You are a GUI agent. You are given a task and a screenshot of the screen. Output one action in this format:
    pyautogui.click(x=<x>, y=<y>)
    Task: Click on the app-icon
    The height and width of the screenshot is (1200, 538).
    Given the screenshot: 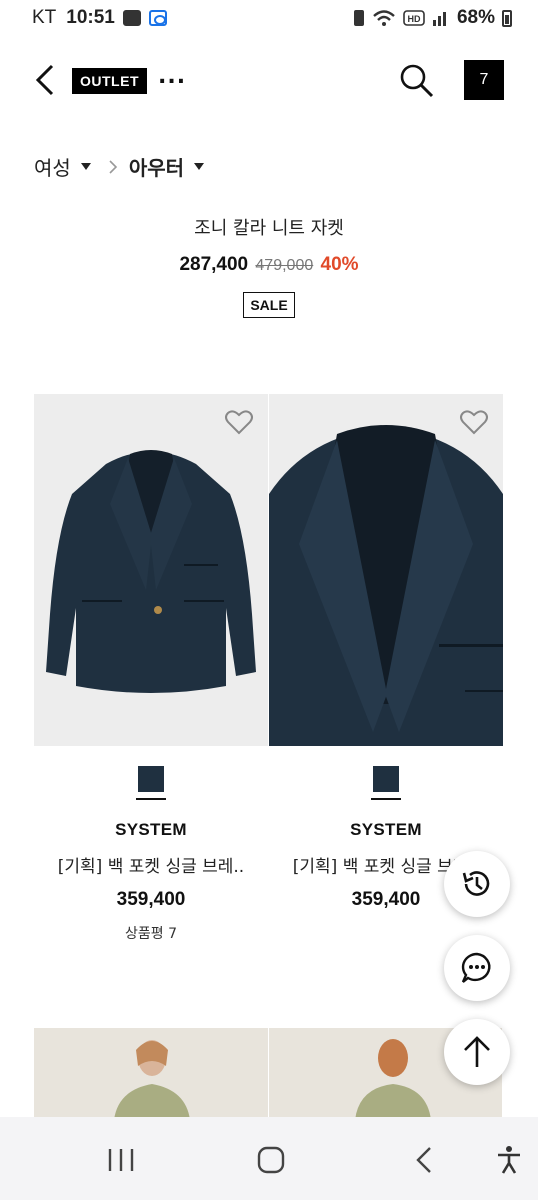 What is the action you would take?
    pyautogui.click(x=157, y=18)
    